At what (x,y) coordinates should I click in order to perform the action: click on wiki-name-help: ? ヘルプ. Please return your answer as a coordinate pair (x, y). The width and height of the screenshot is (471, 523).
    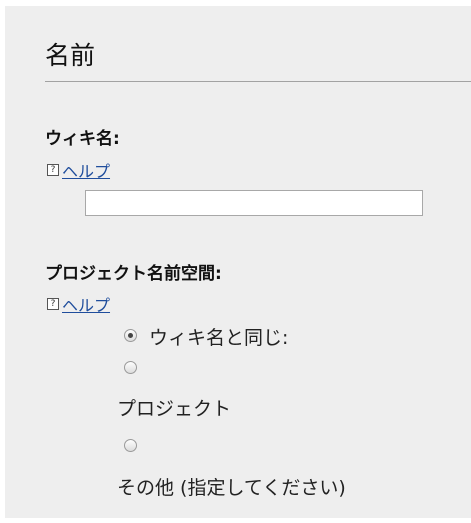
    Looking at the image, I should click on (78, 170).